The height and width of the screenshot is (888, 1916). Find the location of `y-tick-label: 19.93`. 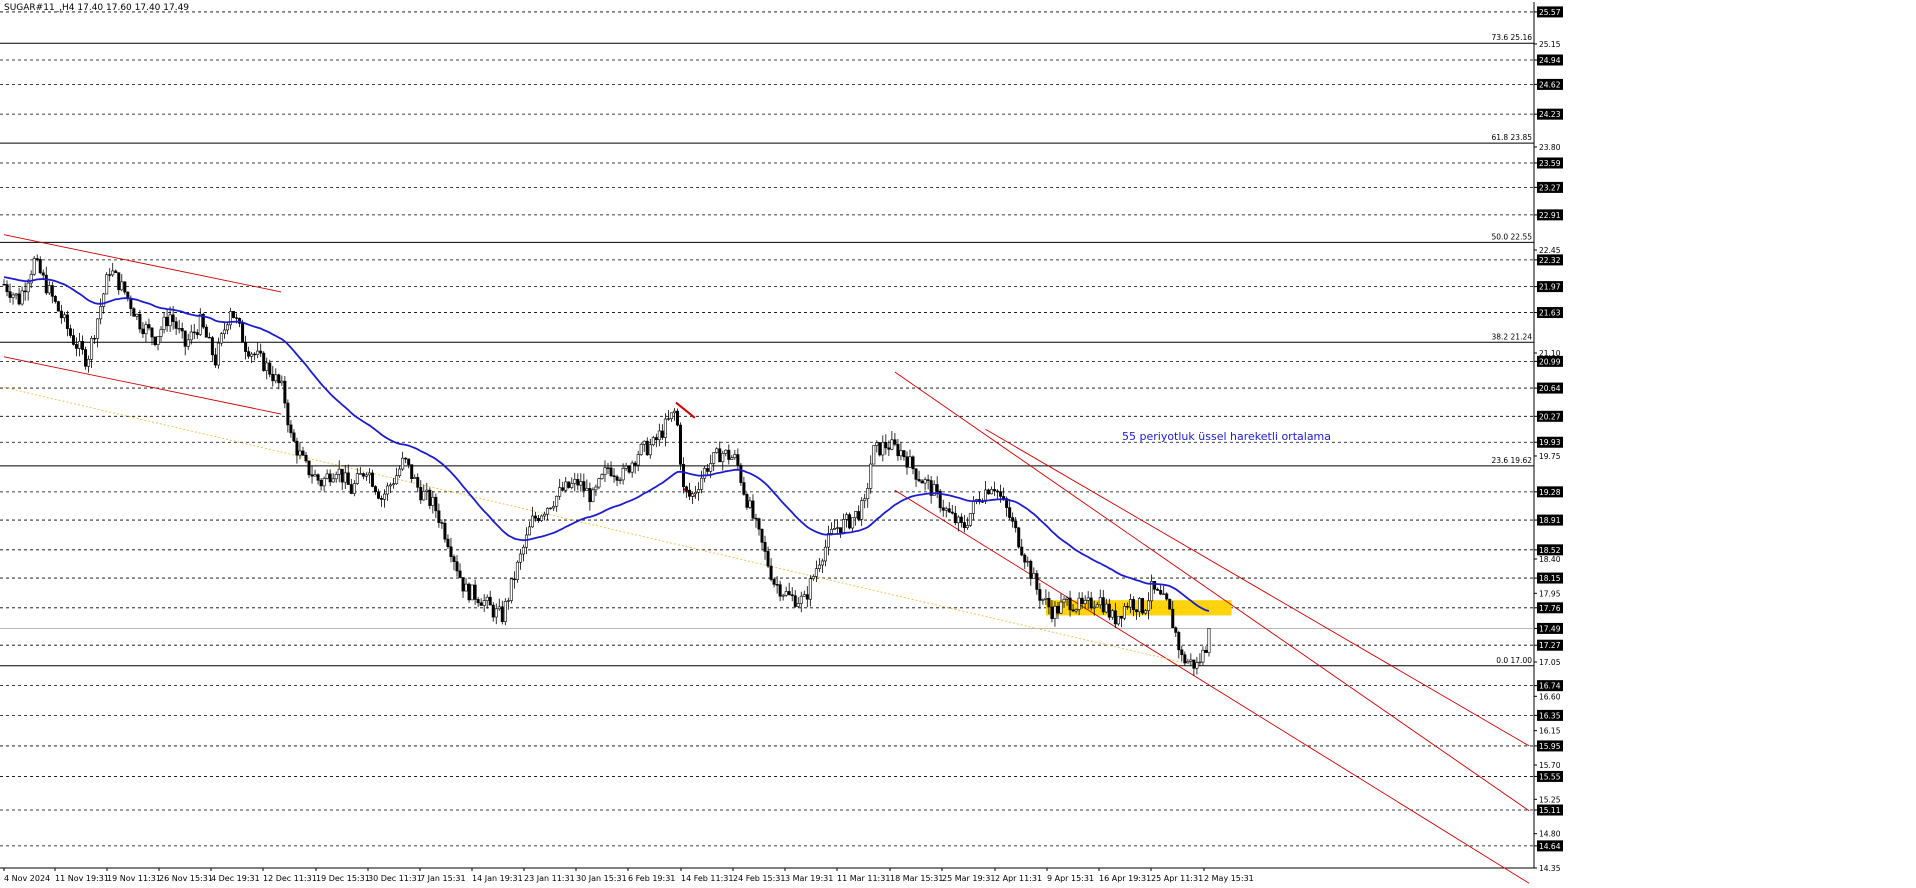

y-tick-label: 19.93 is located at coordinates (1550, 442).